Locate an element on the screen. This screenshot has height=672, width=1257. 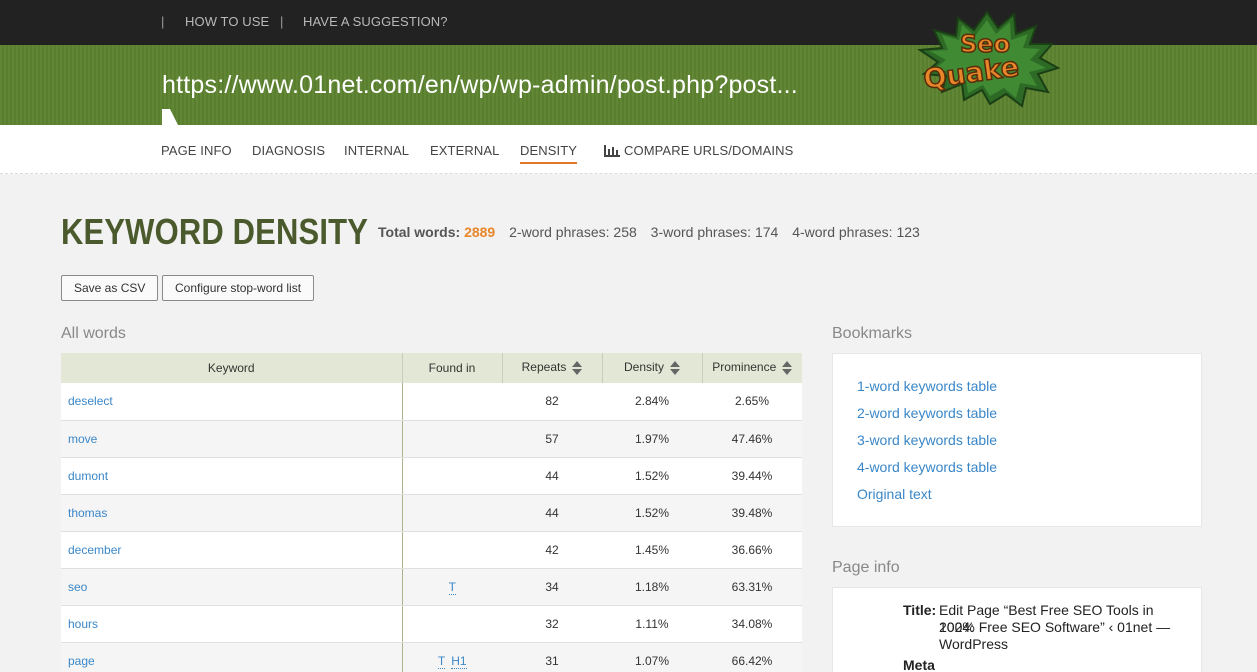
col-keyword: Keyword is located at coordinates (232, 368).